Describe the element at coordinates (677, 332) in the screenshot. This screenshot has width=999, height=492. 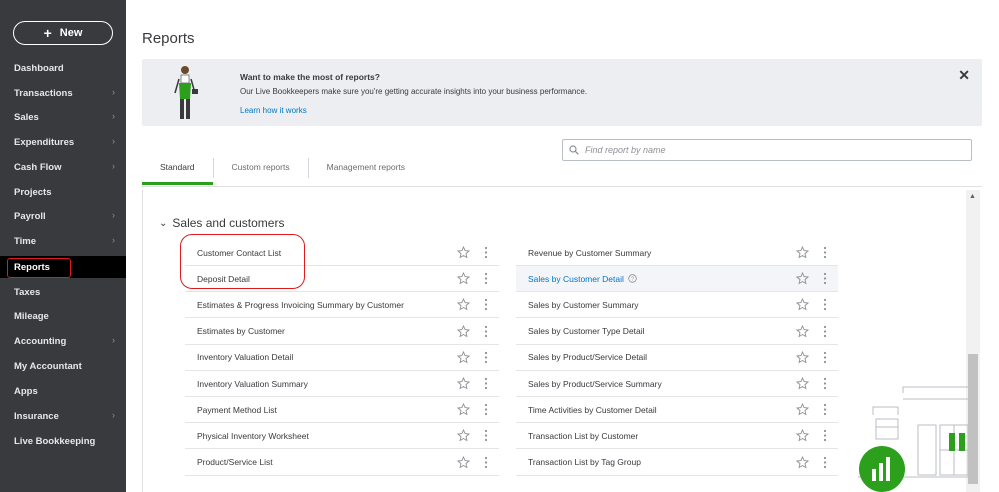
I see `report-row-sales-by-customer-type-detail: Sales by Customer Type Detail` at that location.